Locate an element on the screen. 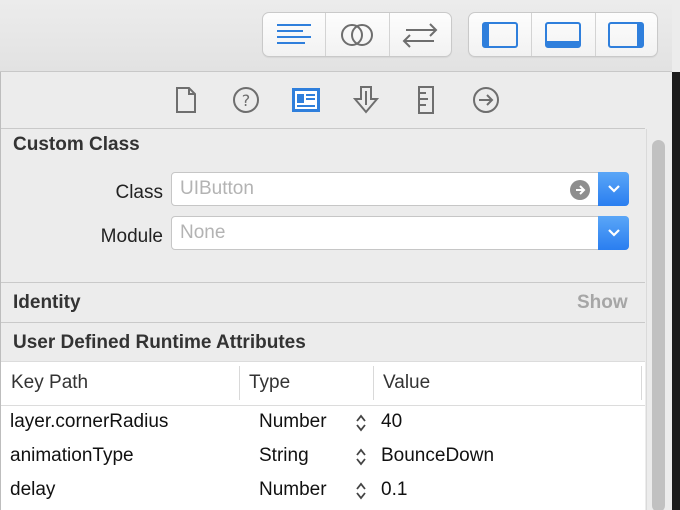 The height and width of the screenshot is (510, 680). utilities-toggle-icon is located at coordinates (626, 34).